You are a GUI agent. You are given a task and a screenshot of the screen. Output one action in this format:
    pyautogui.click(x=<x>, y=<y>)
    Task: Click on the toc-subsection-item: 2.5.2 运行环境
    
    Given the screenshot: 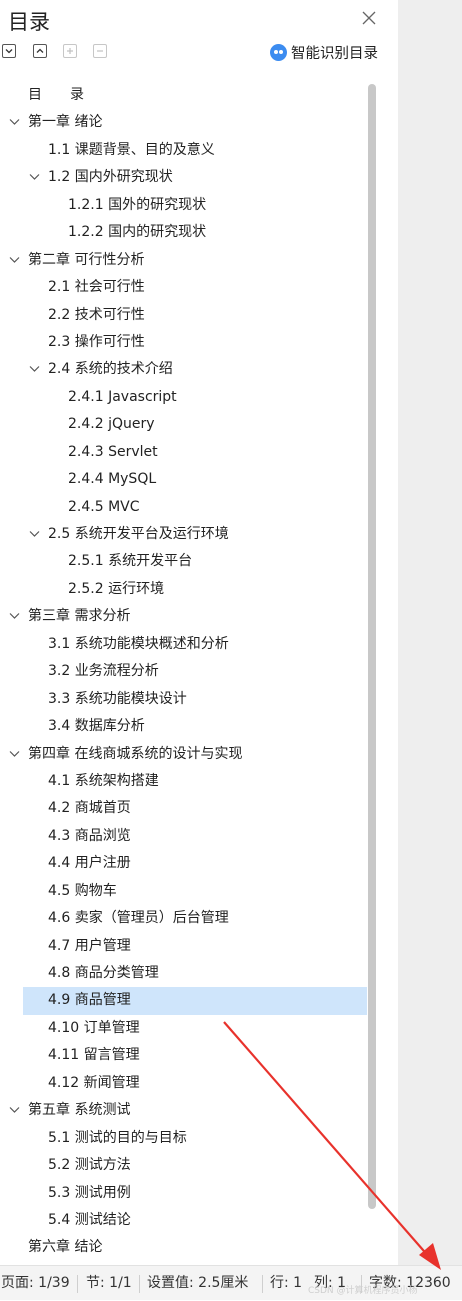 What is the action you would take?
    pyautogui.click(x=185, y=589)
    